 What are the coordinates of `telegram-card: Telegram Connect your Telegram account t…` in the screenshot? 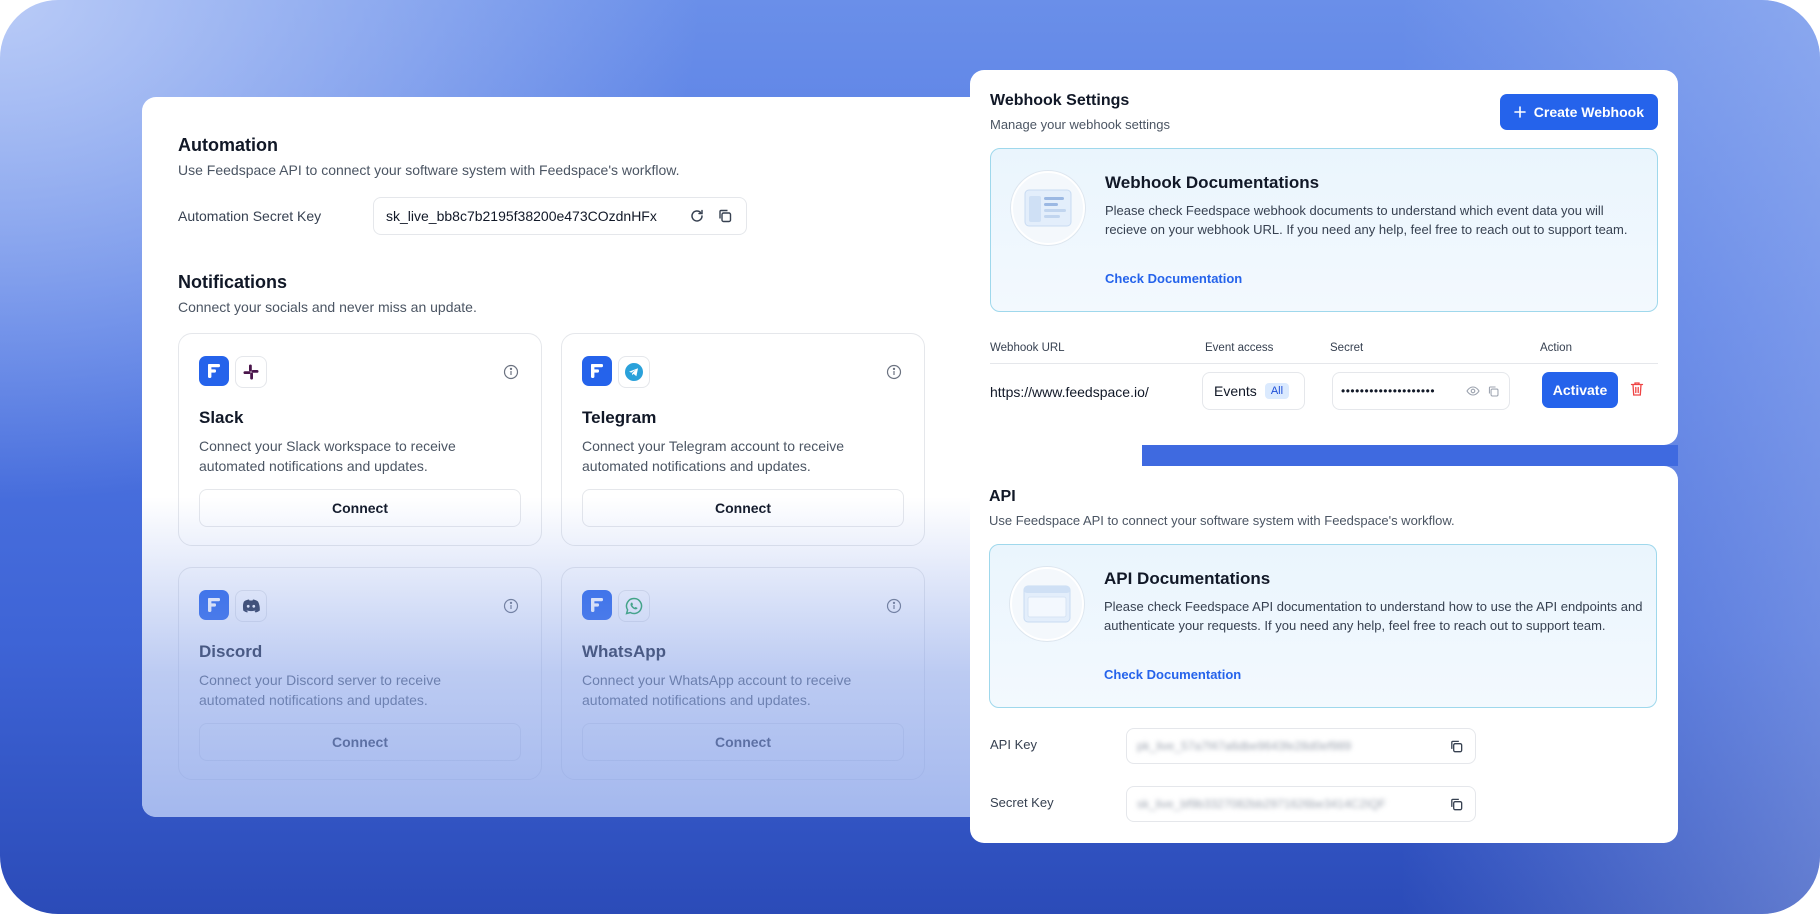 It's located at (743, 439).